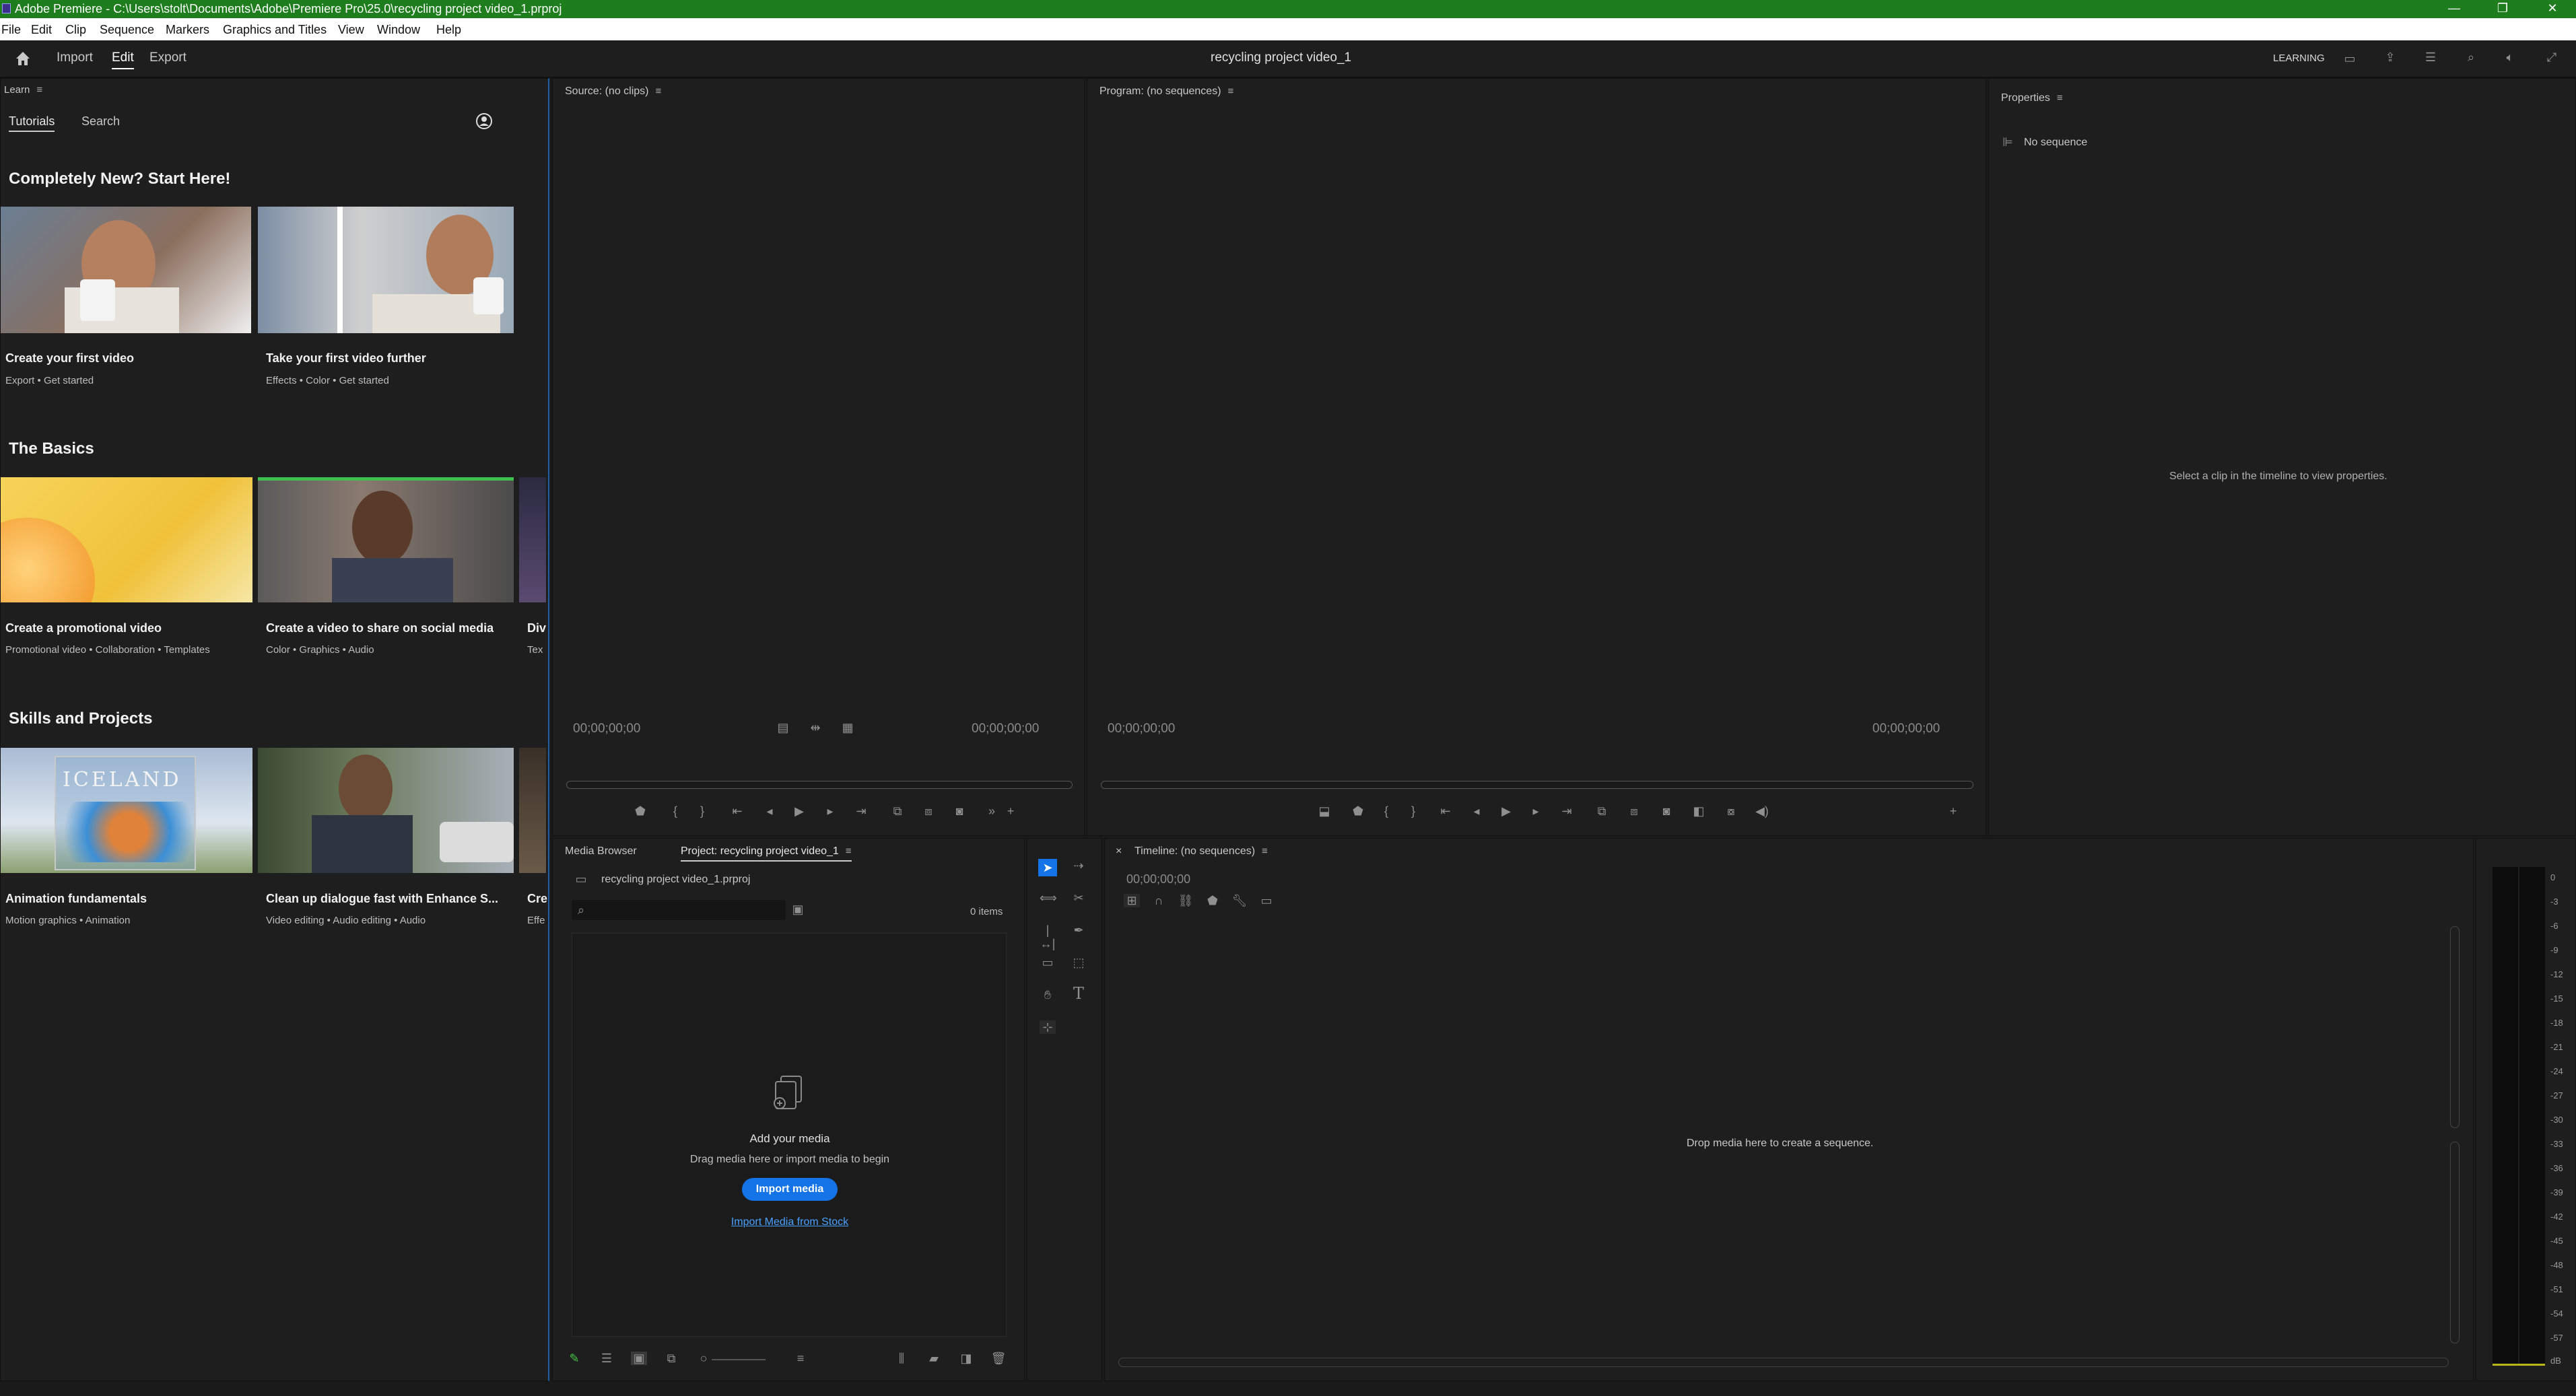 The image size is (2576, 1396). What do you see at coordinates (2454, 8) in the screenshot?
I see `minimize-button: —` at bounding box center [2454, 8].